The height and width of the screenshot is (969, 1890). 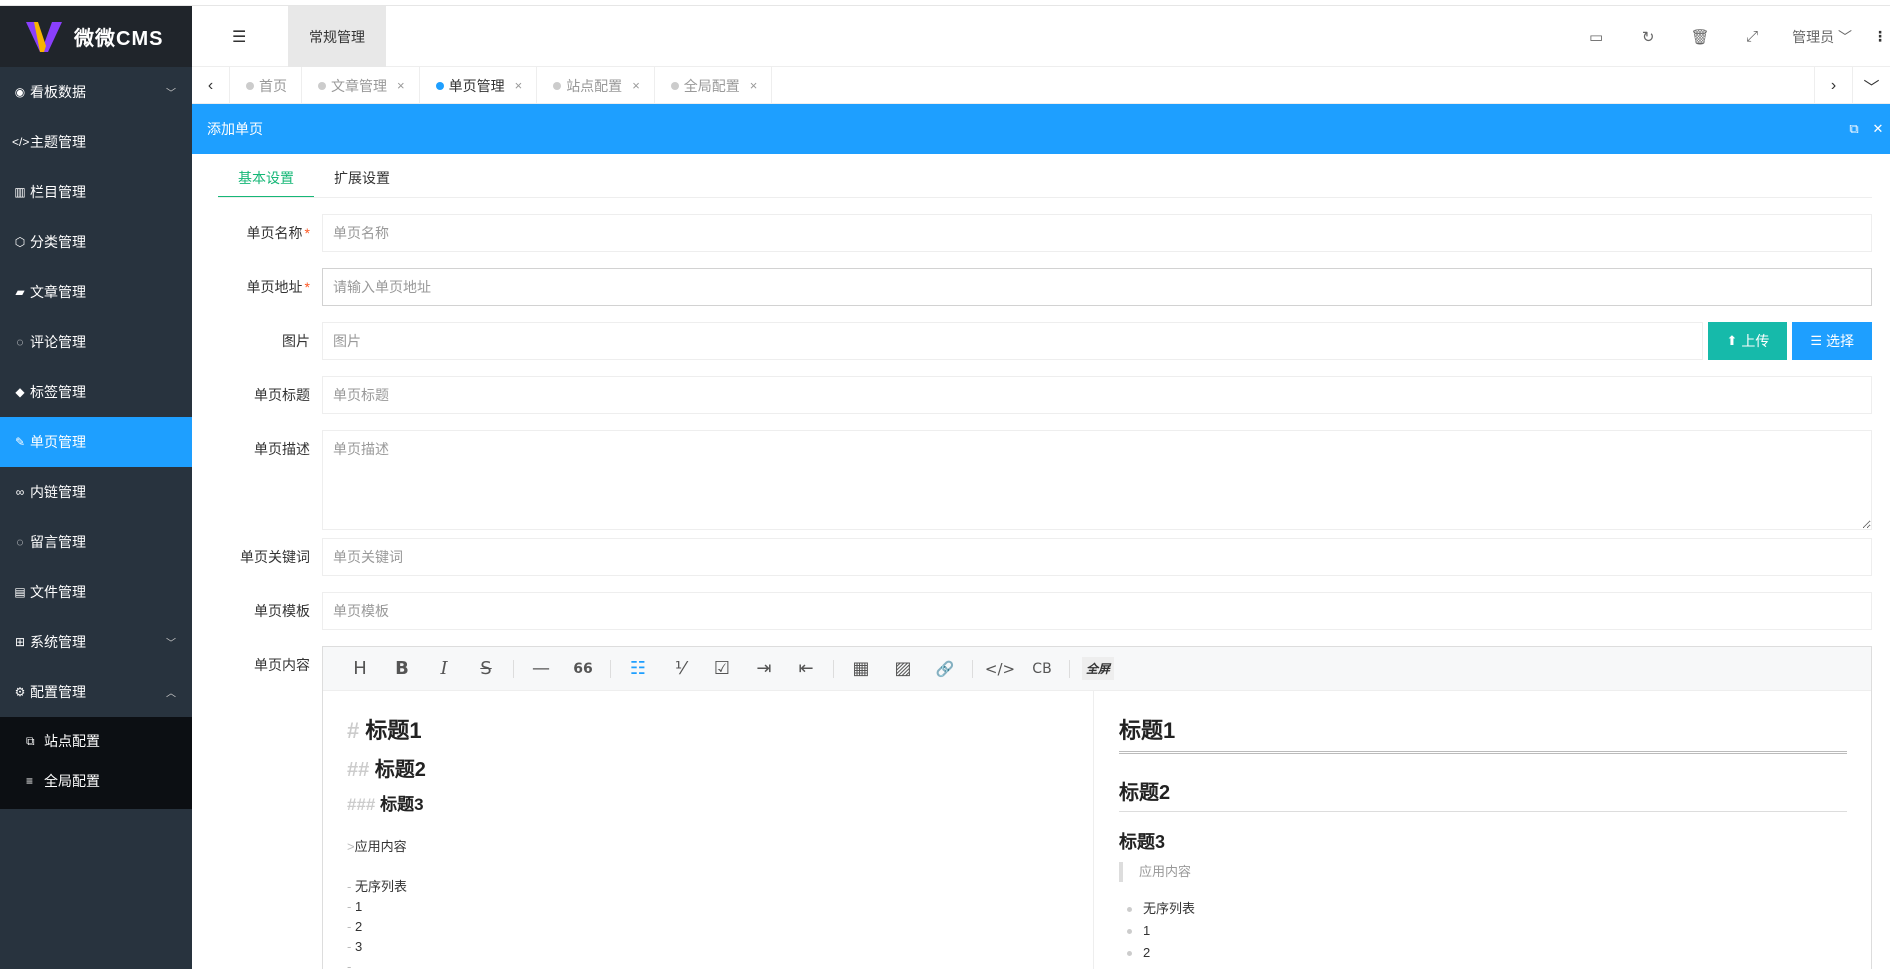 I want to click on field-label: 单页名称 *, so click(x=270, y=233).